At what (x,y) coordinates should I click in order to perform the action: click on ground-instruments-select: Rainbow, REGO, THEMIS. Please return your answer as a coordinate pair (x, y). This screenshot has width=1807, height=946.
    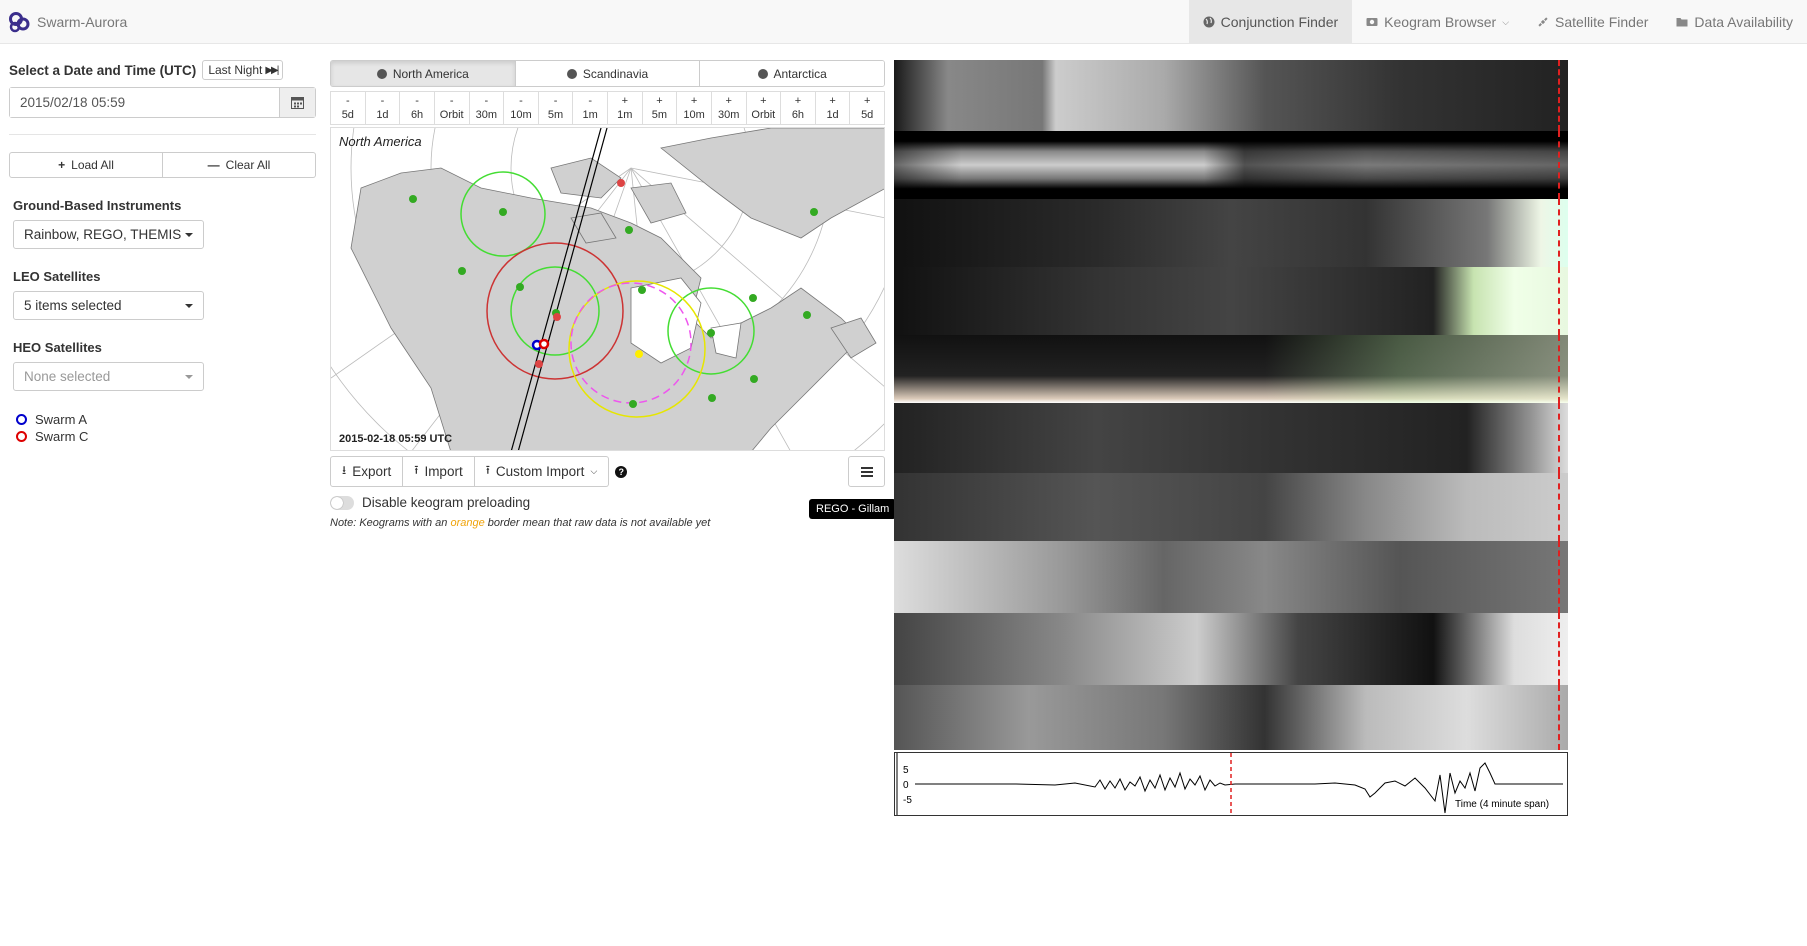
    Looking at the image, I should click on (108, 234).